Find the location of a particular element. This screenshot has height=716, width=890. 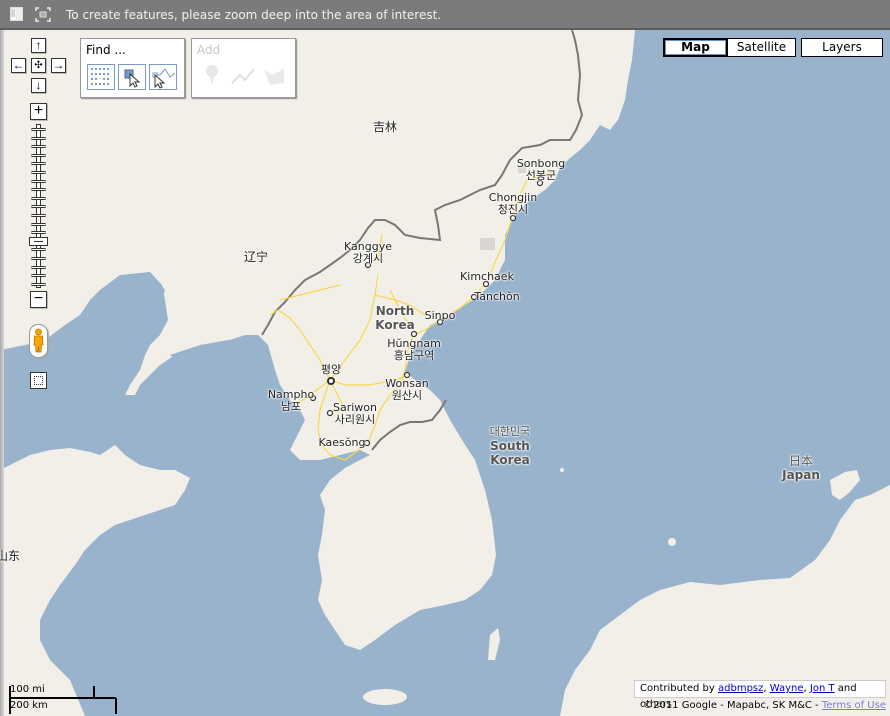

zoom-slider-handle is located at coordinates (38, 241).